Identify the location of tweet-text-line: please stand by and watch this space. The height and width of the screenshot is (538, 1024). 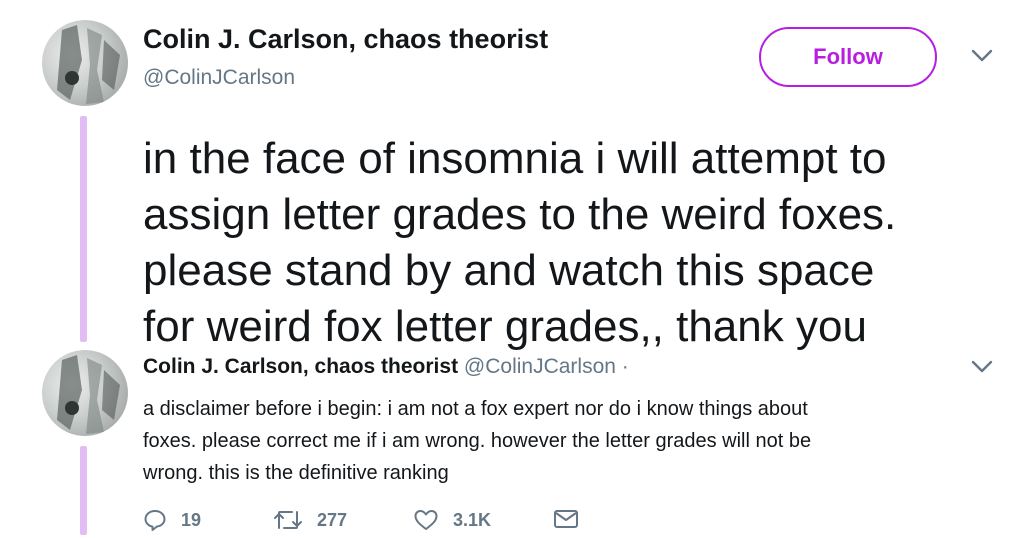
(509, 270).